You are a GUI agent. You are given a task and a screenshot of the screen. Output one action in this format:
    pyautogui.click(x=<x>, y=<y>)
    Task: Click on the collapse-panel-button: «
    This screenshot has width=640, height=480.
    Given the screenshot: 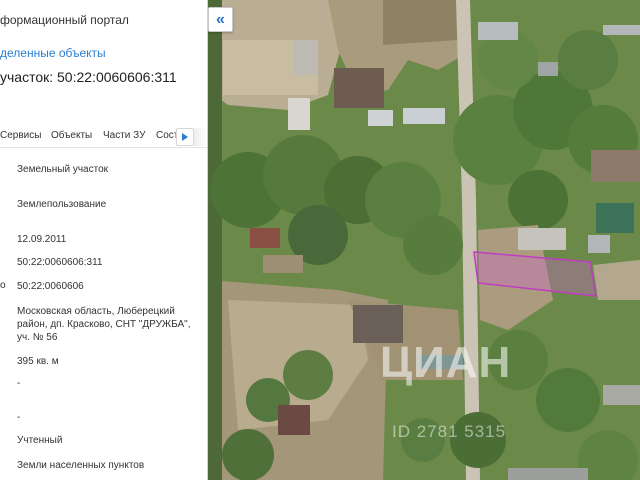 What is the action you would take?
    pyautogui.click(x=220, y=19)
    